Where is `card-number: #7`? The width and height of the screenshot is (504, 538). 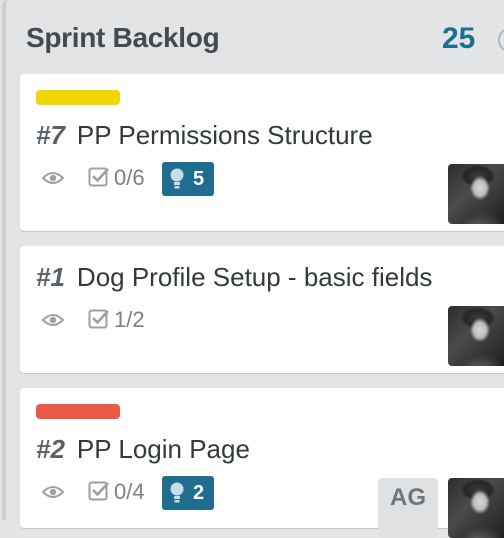
card-number: #7 is located at coordinates (50, 135).